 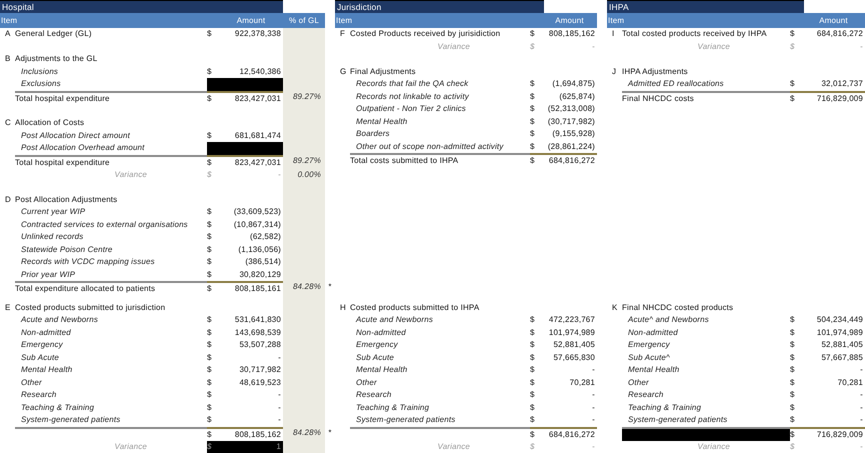 What do you see at coordinates (440, 160) in the screenshot?
I see `total-label: Total costs submitted to IHPA` at bounding box center [440, 160].